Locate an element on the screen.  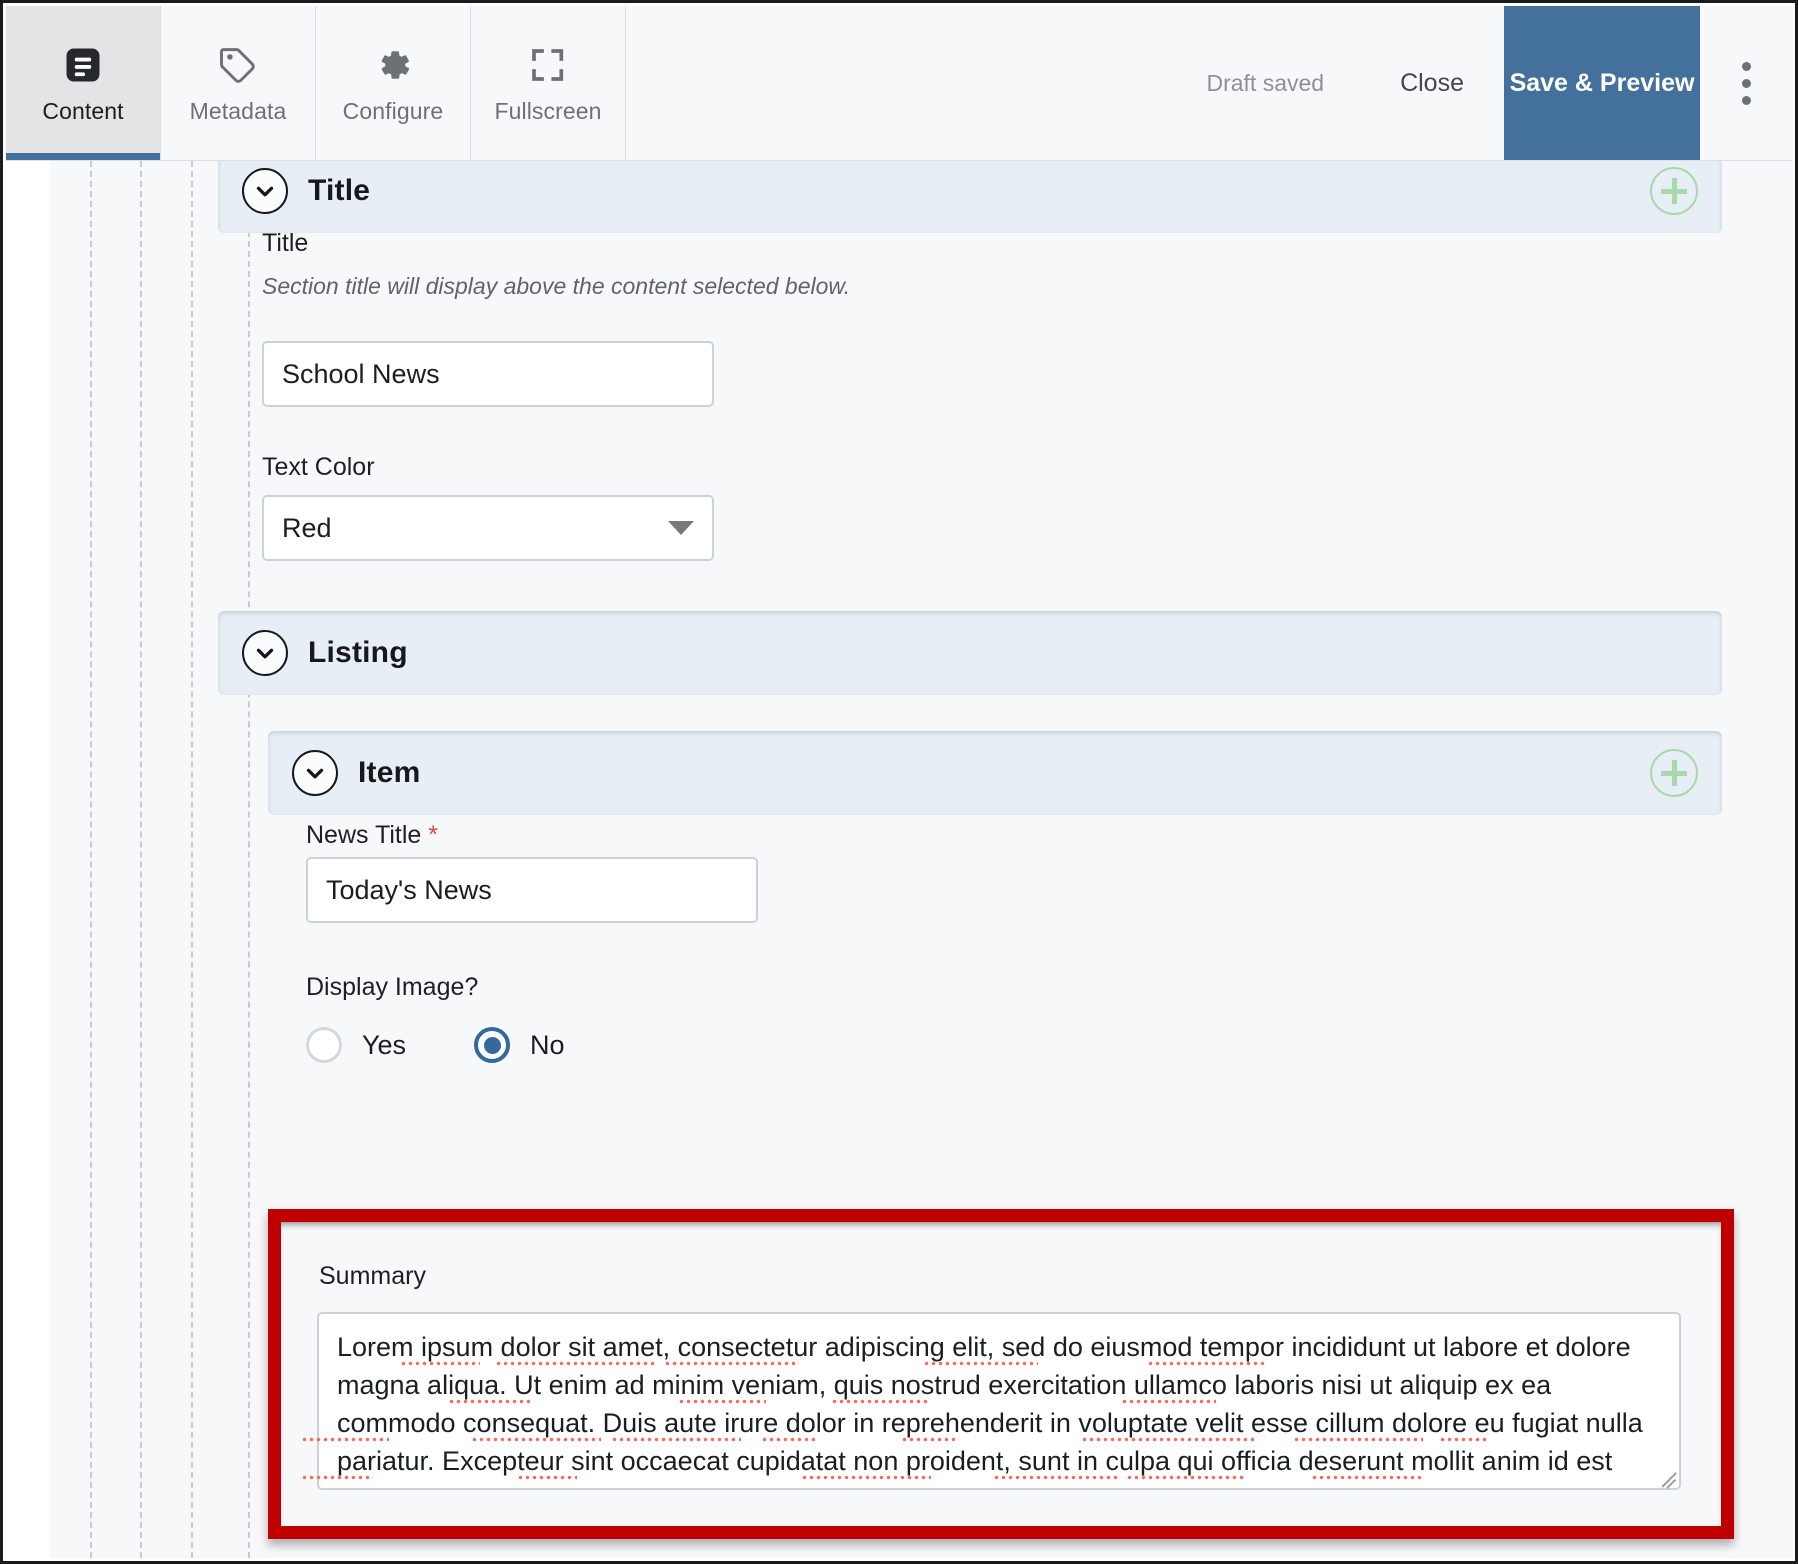
news-title-label: News Title * is located at coordinates (372, 835).